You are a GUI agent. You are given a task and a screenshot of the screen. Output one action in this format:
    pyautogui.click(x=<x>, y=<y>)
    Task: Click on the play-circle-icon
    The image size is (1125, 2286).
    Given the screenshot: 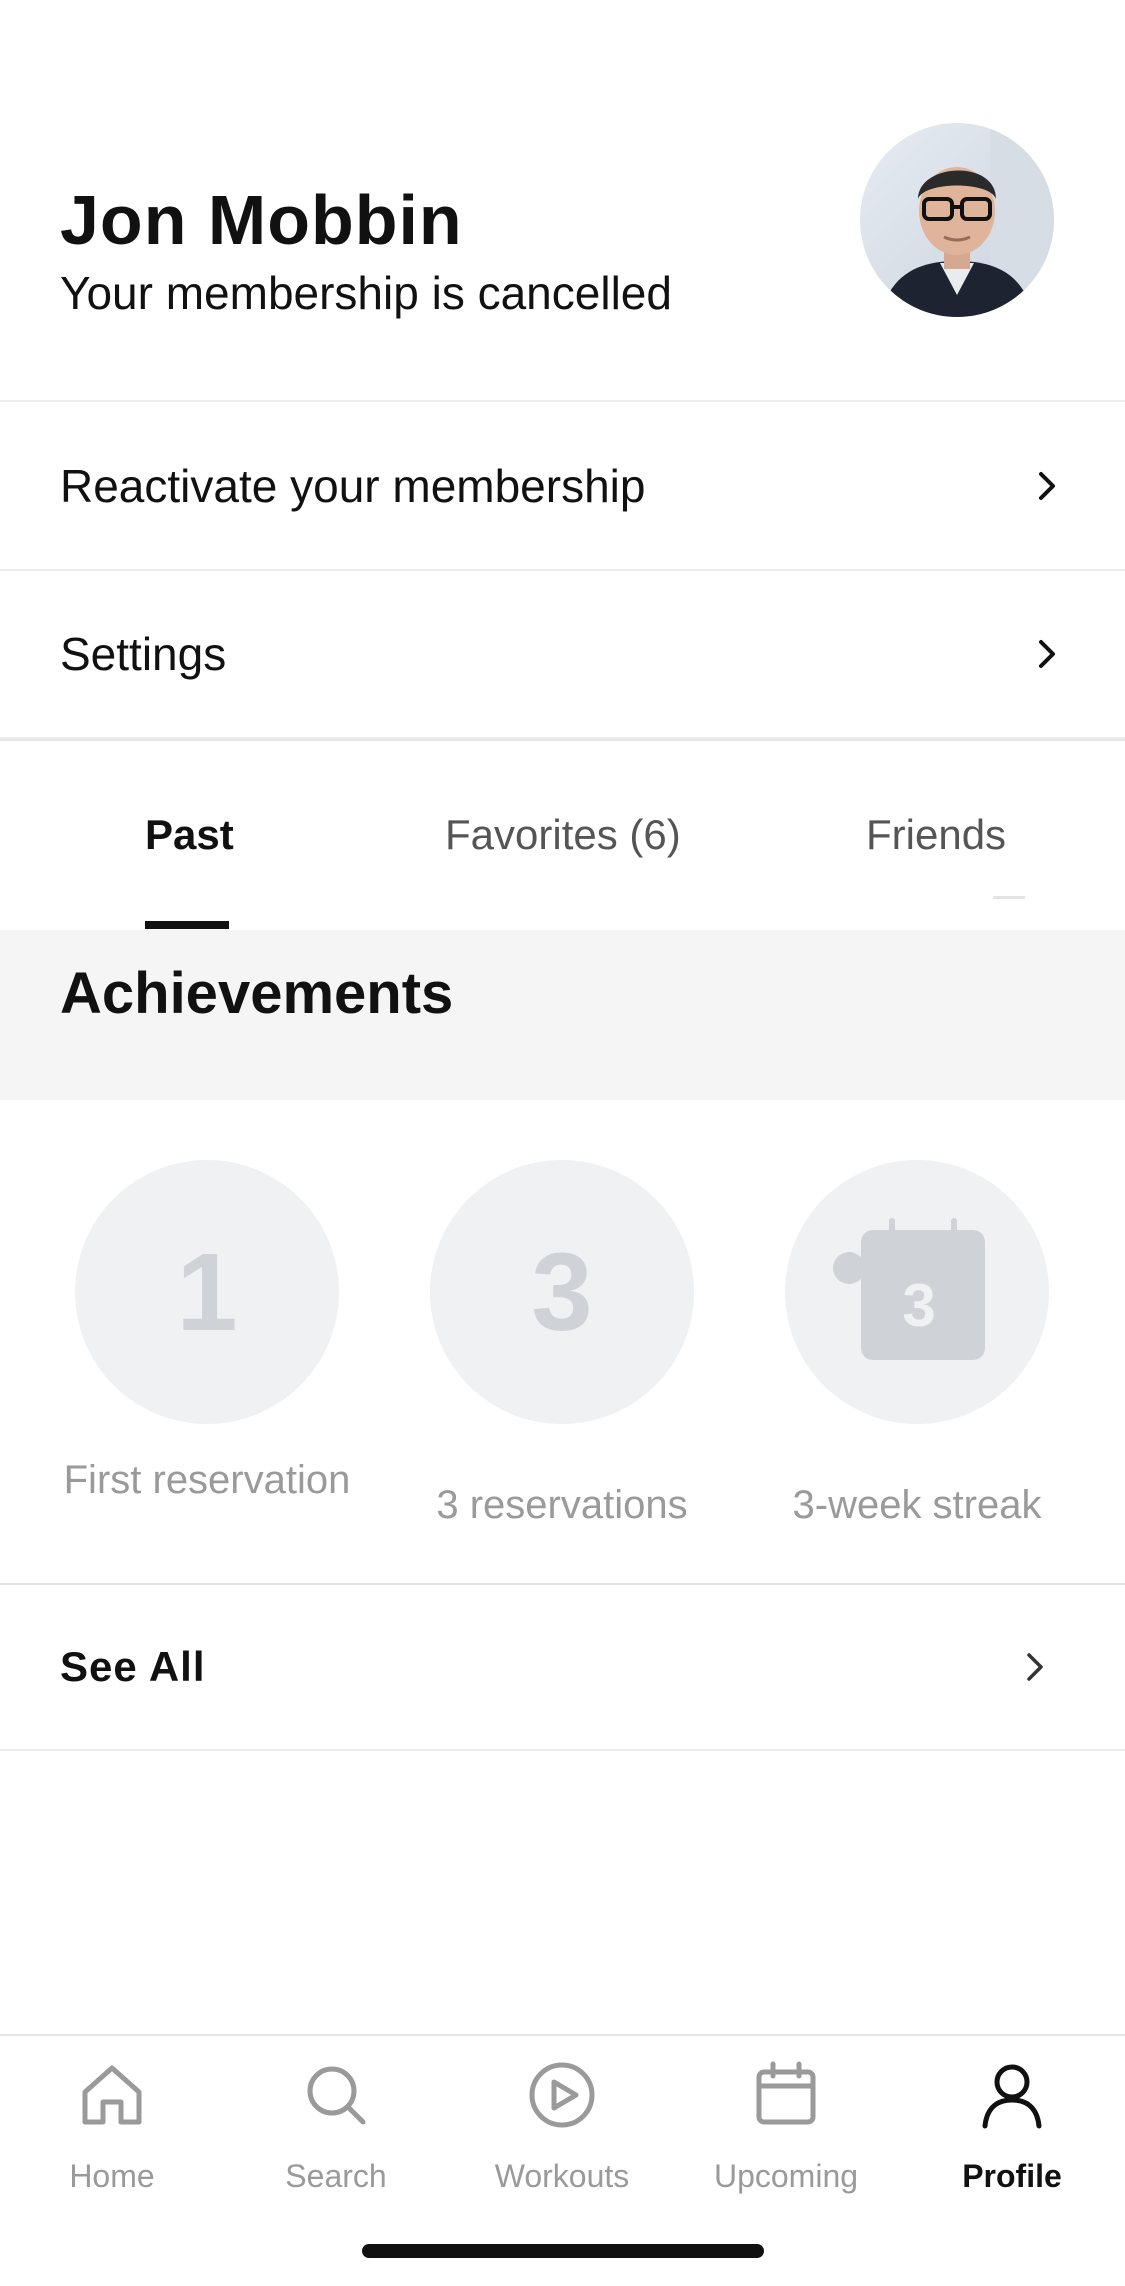 What is the action you would take?
    pyautogui.click(x=562, y=2095)
    